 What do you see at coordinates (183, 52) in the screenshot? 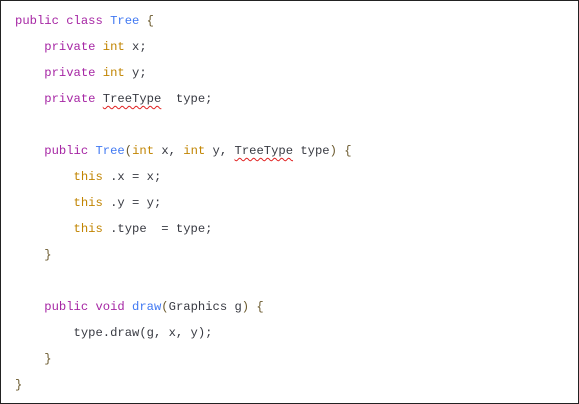
I see `code-line: private int x;` at bounding box center [183, 52].